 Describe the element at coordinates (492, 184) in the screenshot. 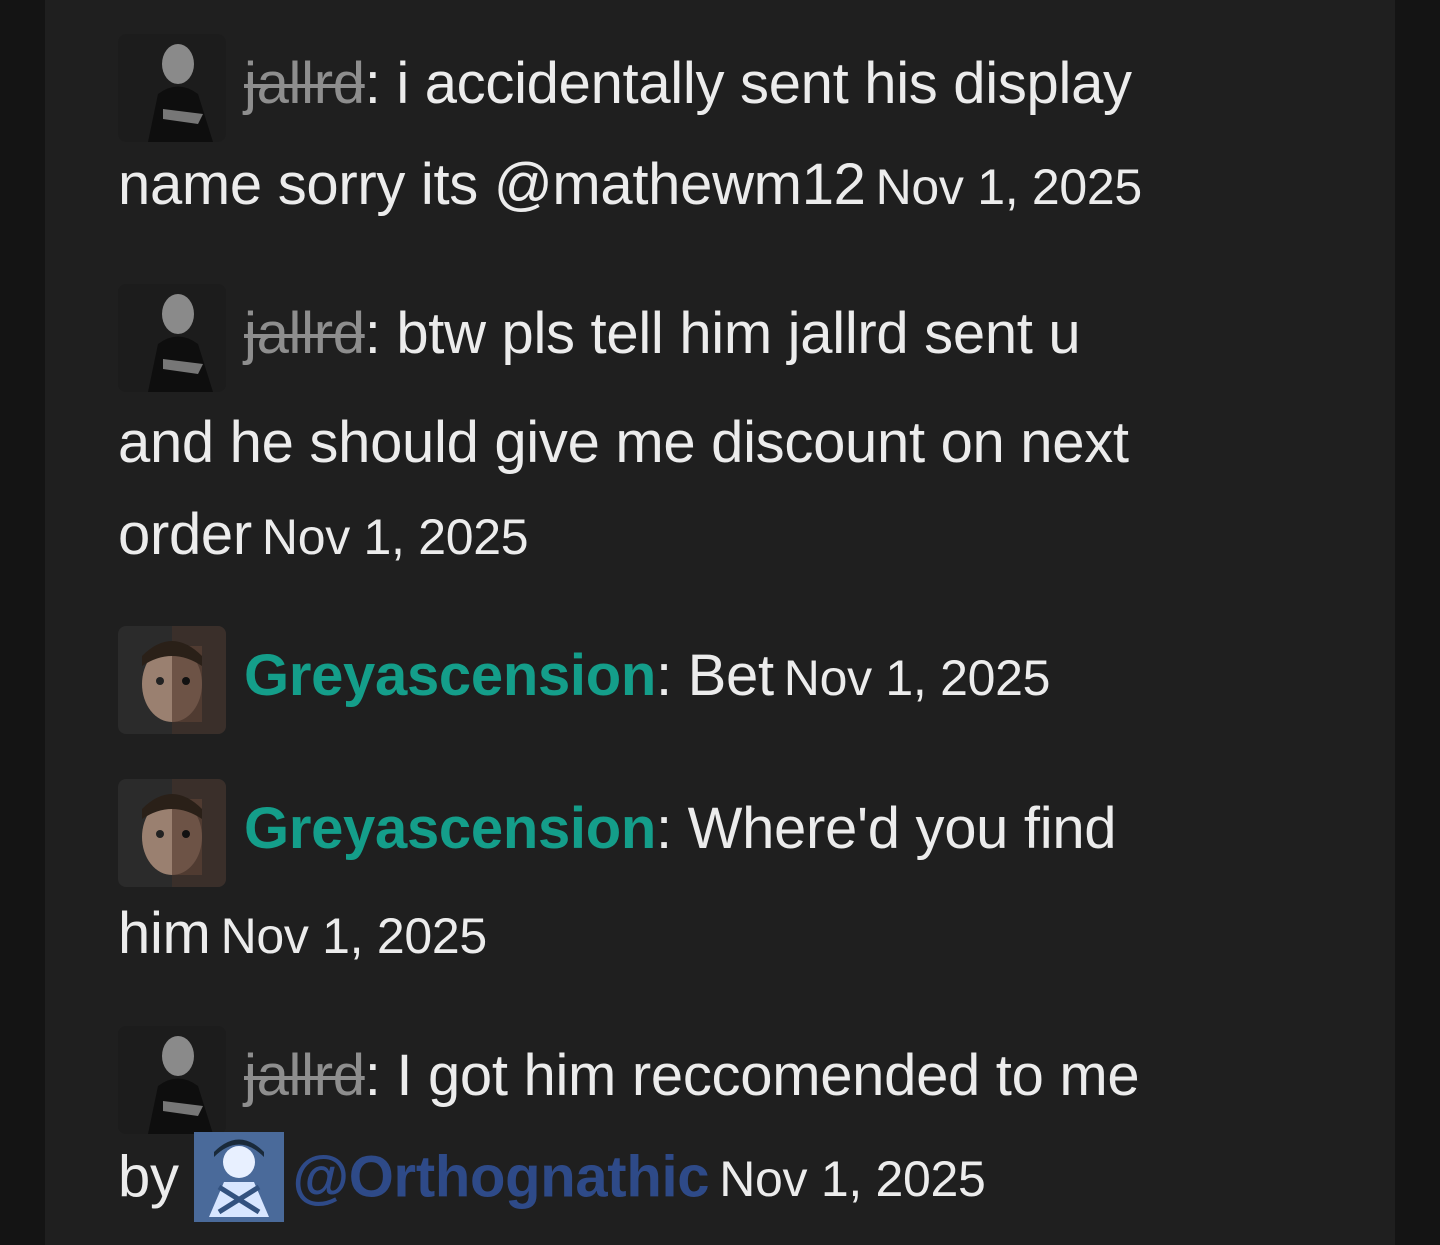

I see `message-text-part: name sorry its @mathewm12` at that location.